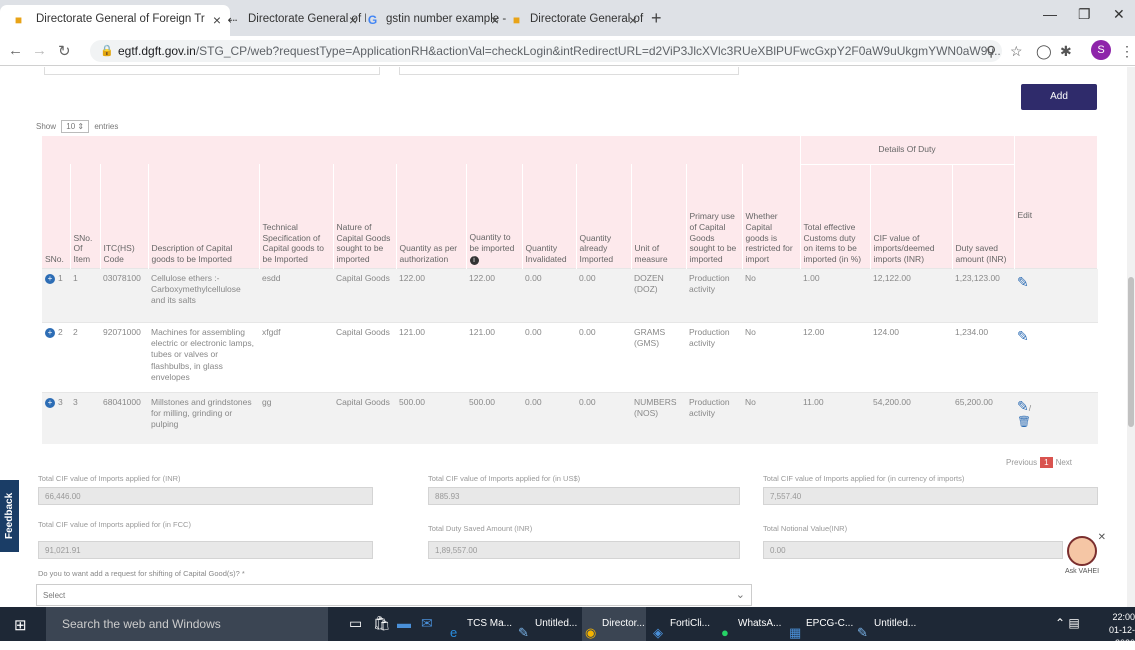  I want to click on details-of-duty-header: Details Of Duty, so click(907, 150).